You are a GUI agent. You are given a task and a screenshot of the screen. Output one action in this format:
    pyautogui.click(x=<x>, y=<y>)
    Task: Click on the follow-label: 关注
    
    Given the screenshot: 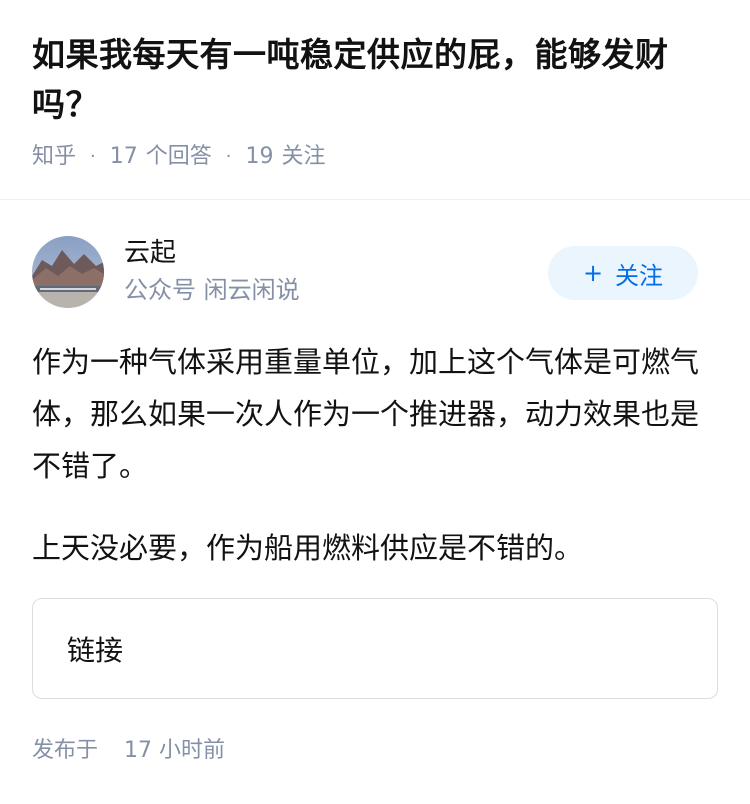 What is the action you would take?
    pyautogui.click(x=639, y=275)
    